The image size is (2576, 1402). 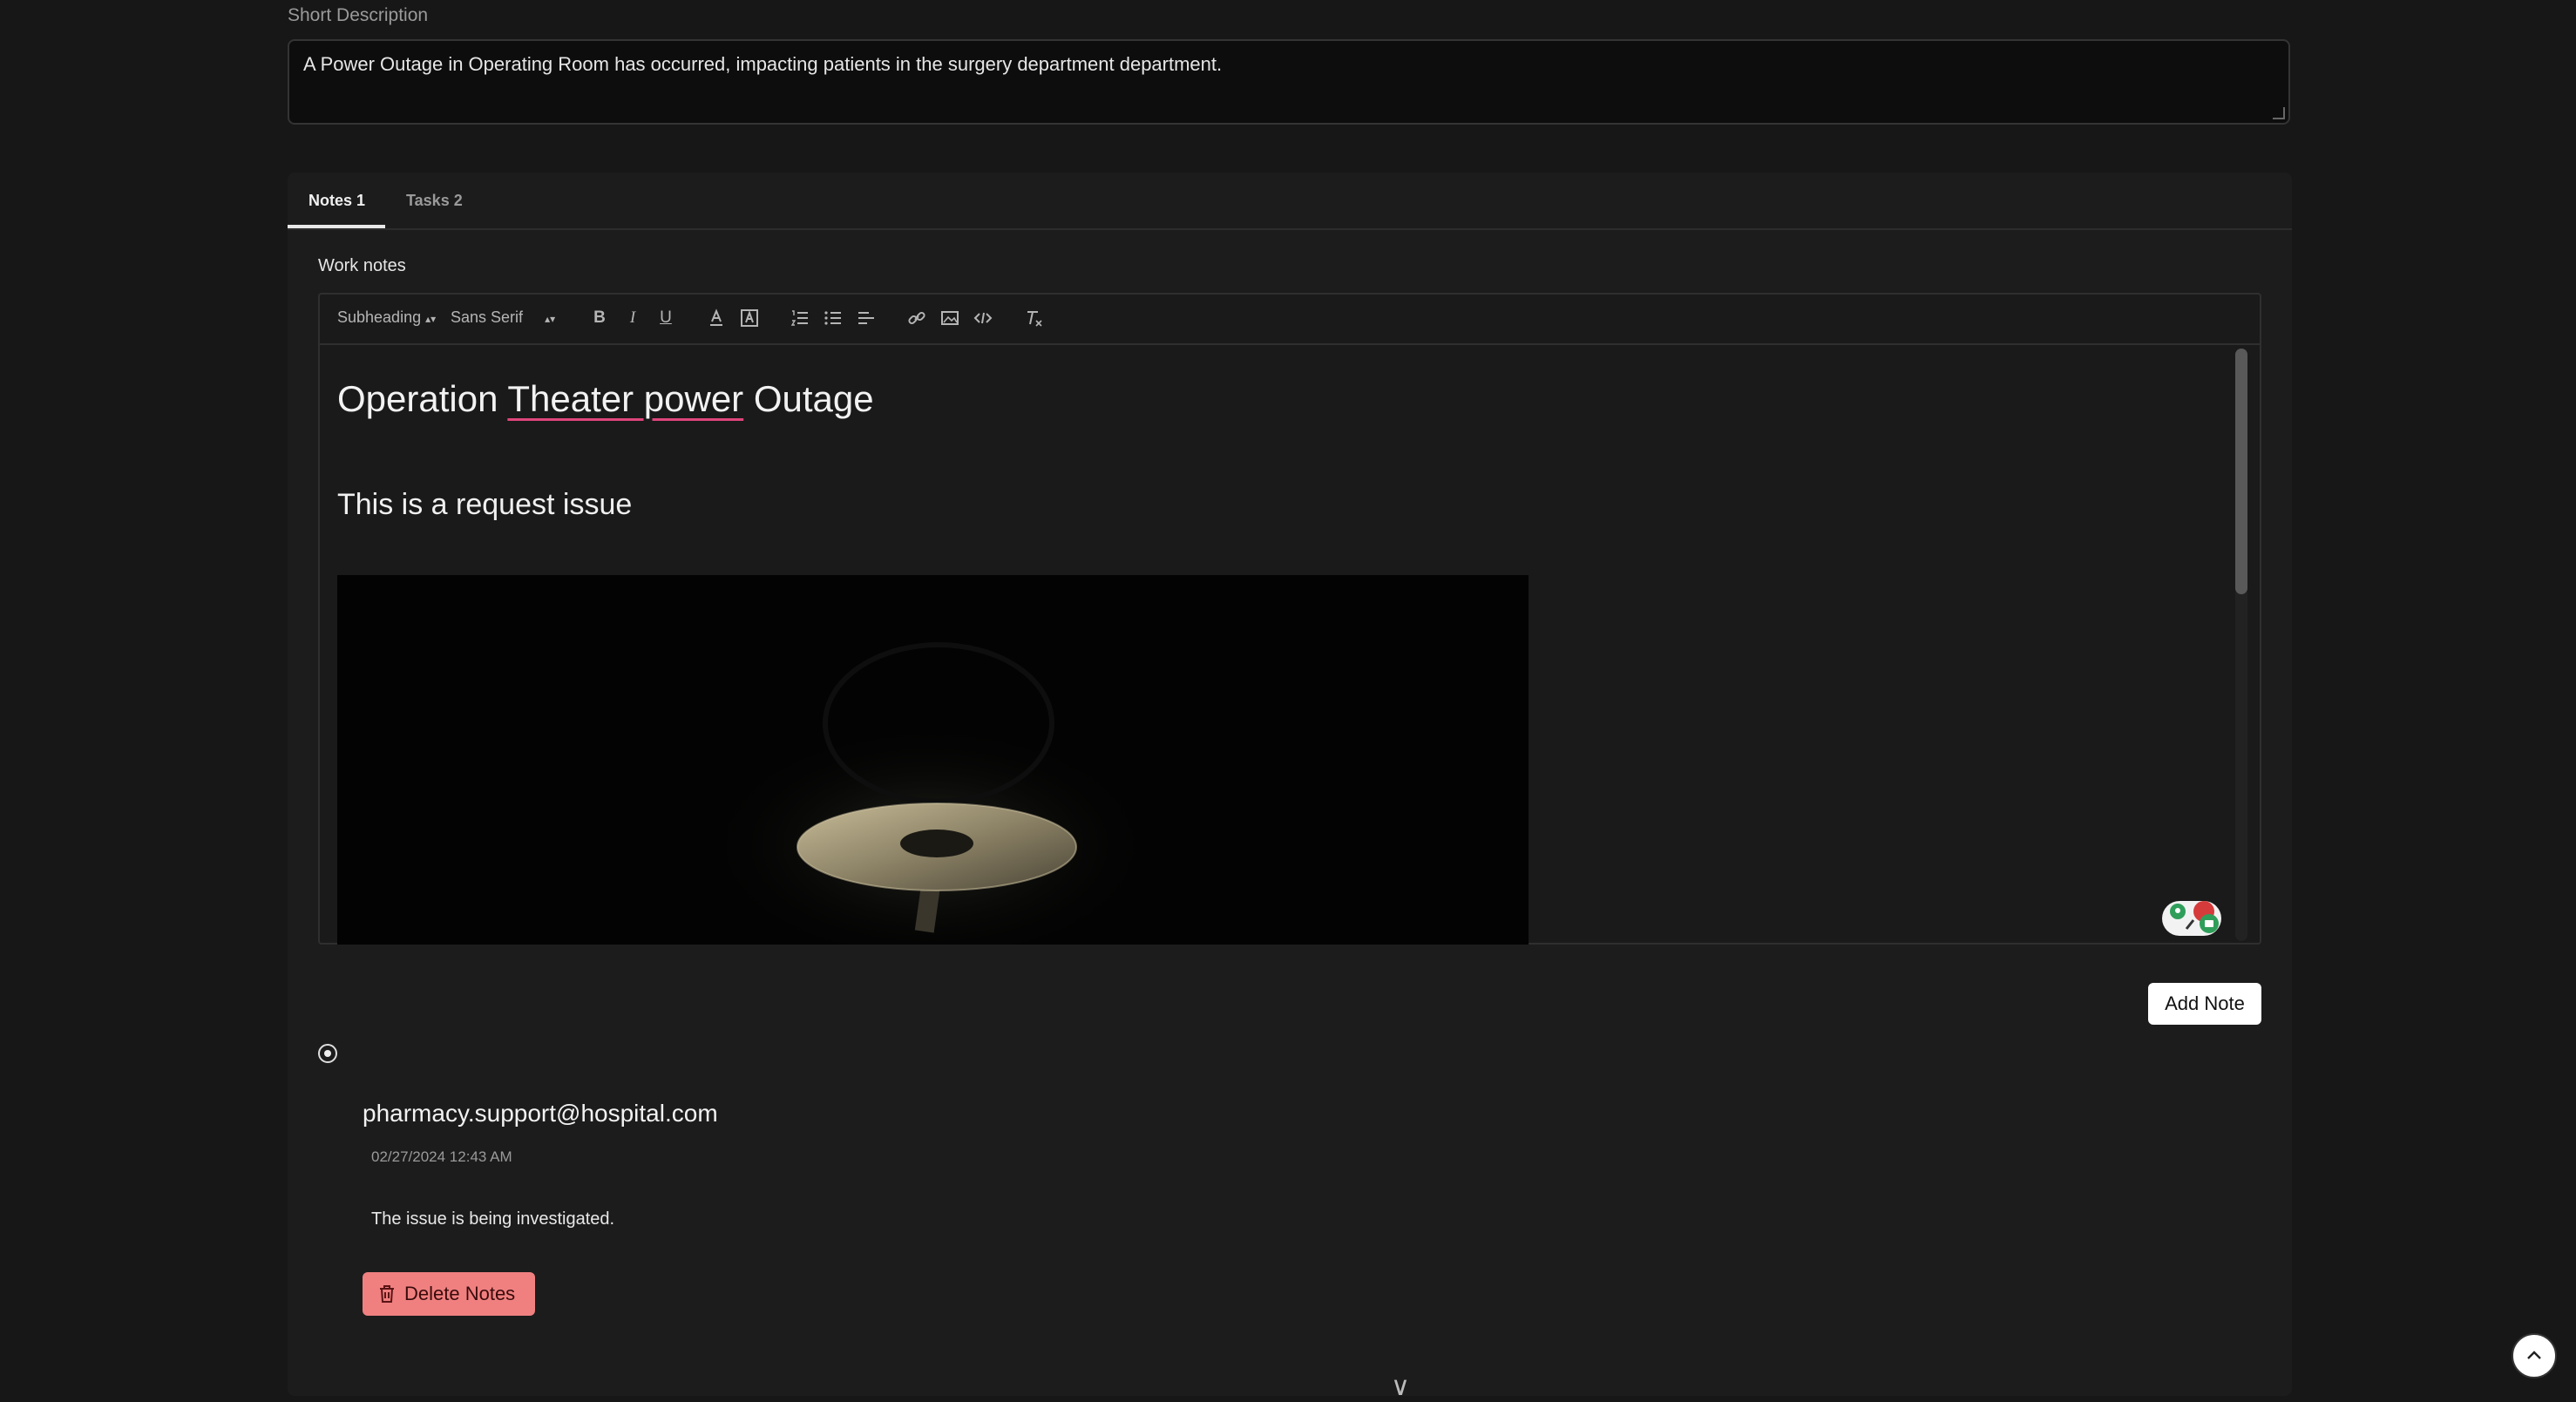 I want to click on clear-format-icon, so click(x=1034, y=318).